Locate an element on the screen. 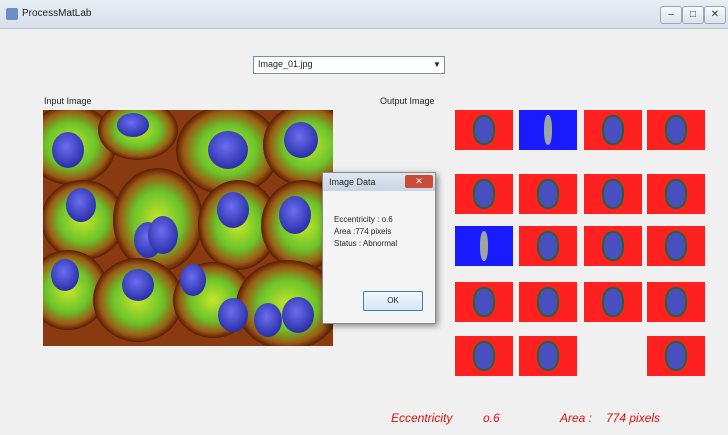 This screenshot has height=435, width=728. close-button: ✕ is located at coordinates (715, 15).